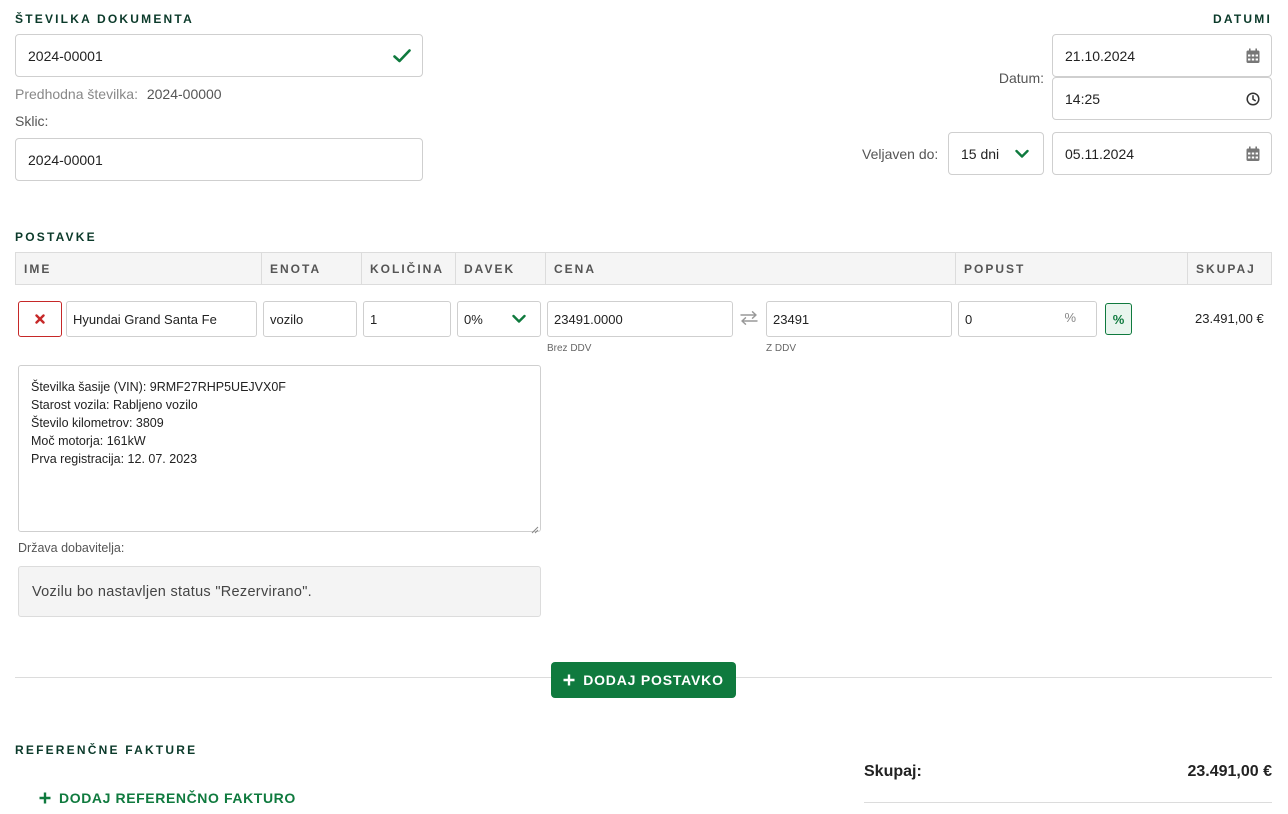 This screenshot has width=1288, height=814. What do you see at coordinates (980, 153) in the screenshot?
I see `valid-days-value: 15 dni` at bounding box center [980, 153].